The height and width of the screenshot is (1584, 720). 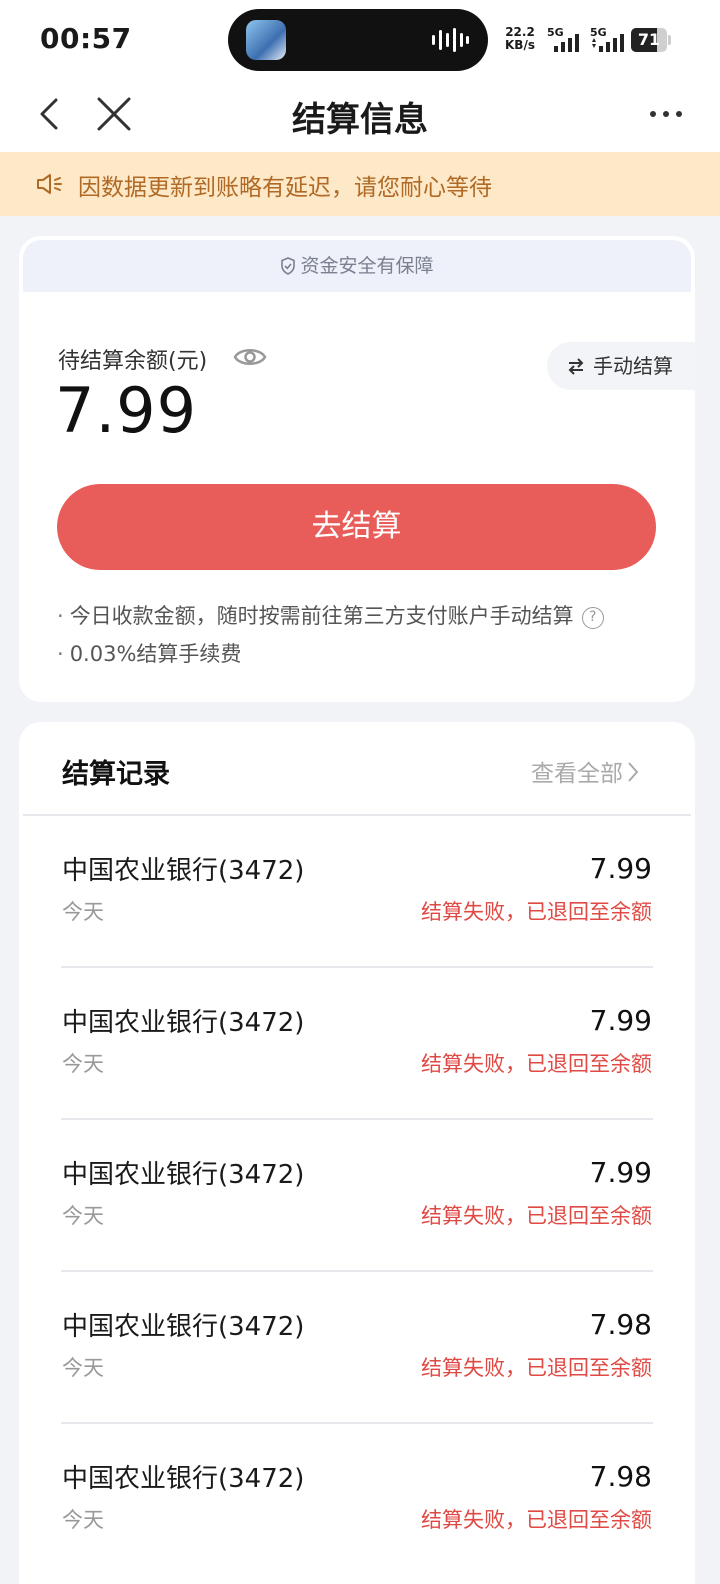 I want to click on manual-settle-label: 手动结算, so click(x=633, y=366).